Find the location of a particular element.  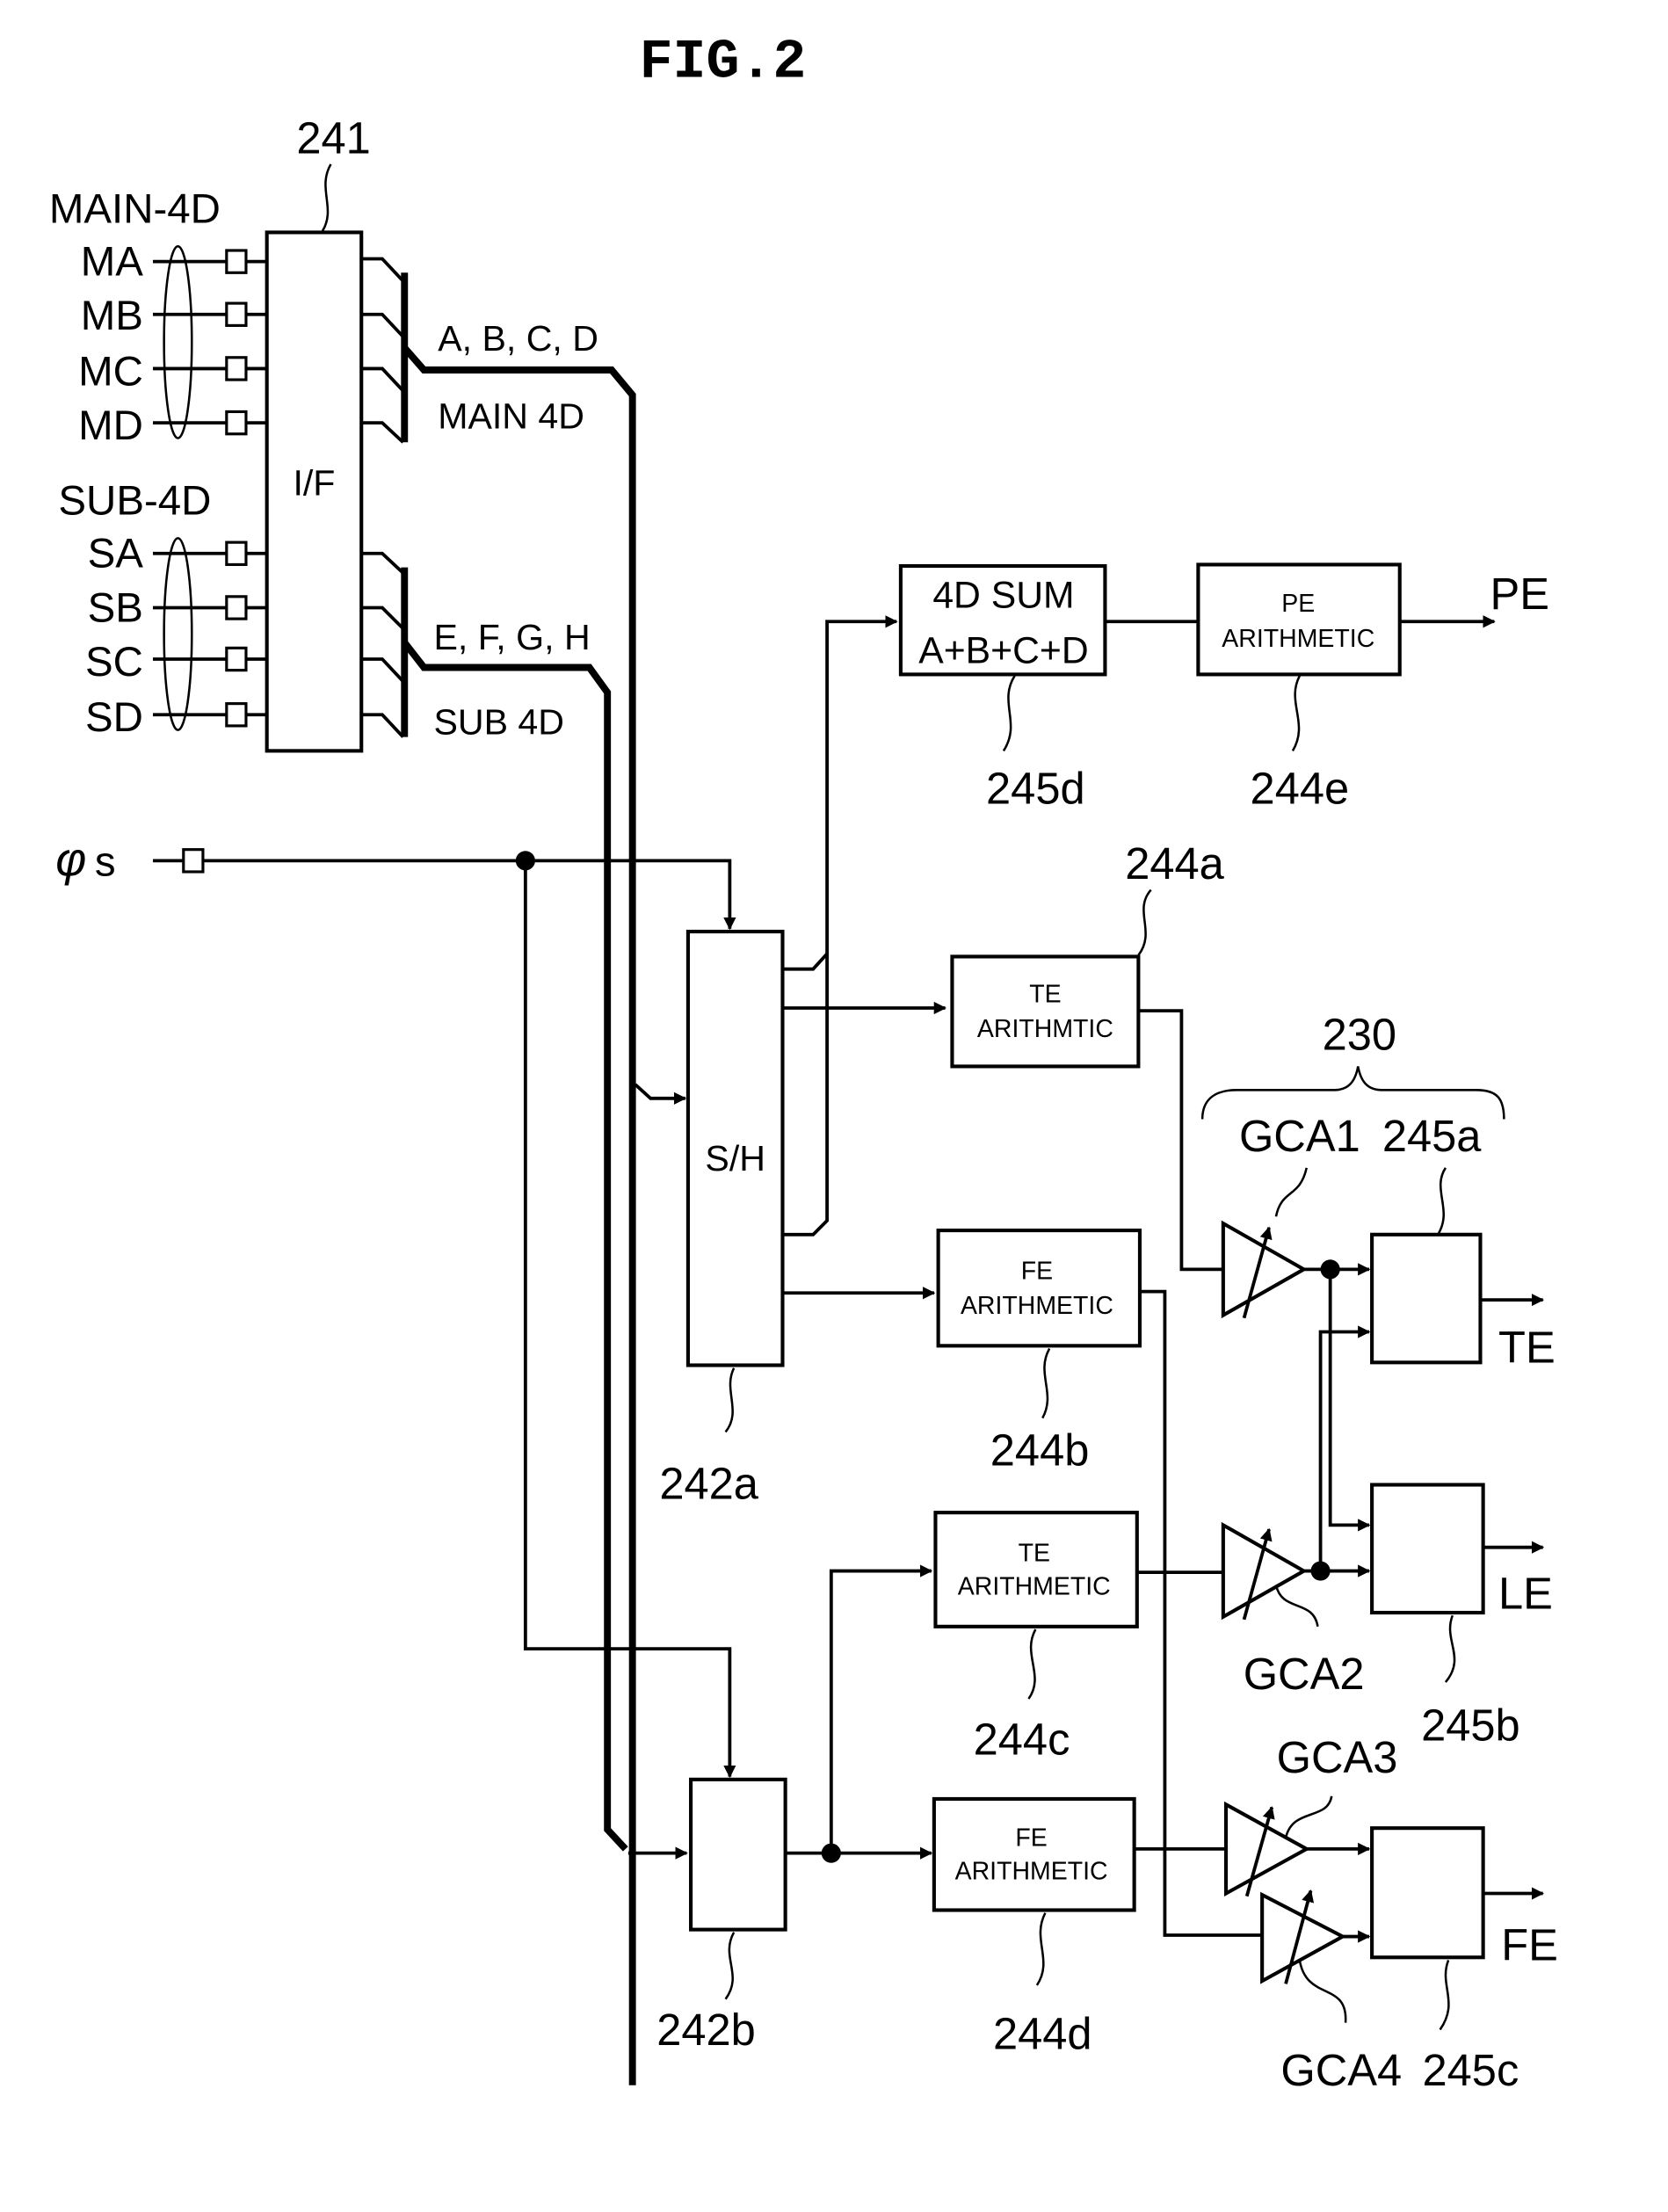

sum-block-line1: 4D SUM is located at coordinates (1003, 595).